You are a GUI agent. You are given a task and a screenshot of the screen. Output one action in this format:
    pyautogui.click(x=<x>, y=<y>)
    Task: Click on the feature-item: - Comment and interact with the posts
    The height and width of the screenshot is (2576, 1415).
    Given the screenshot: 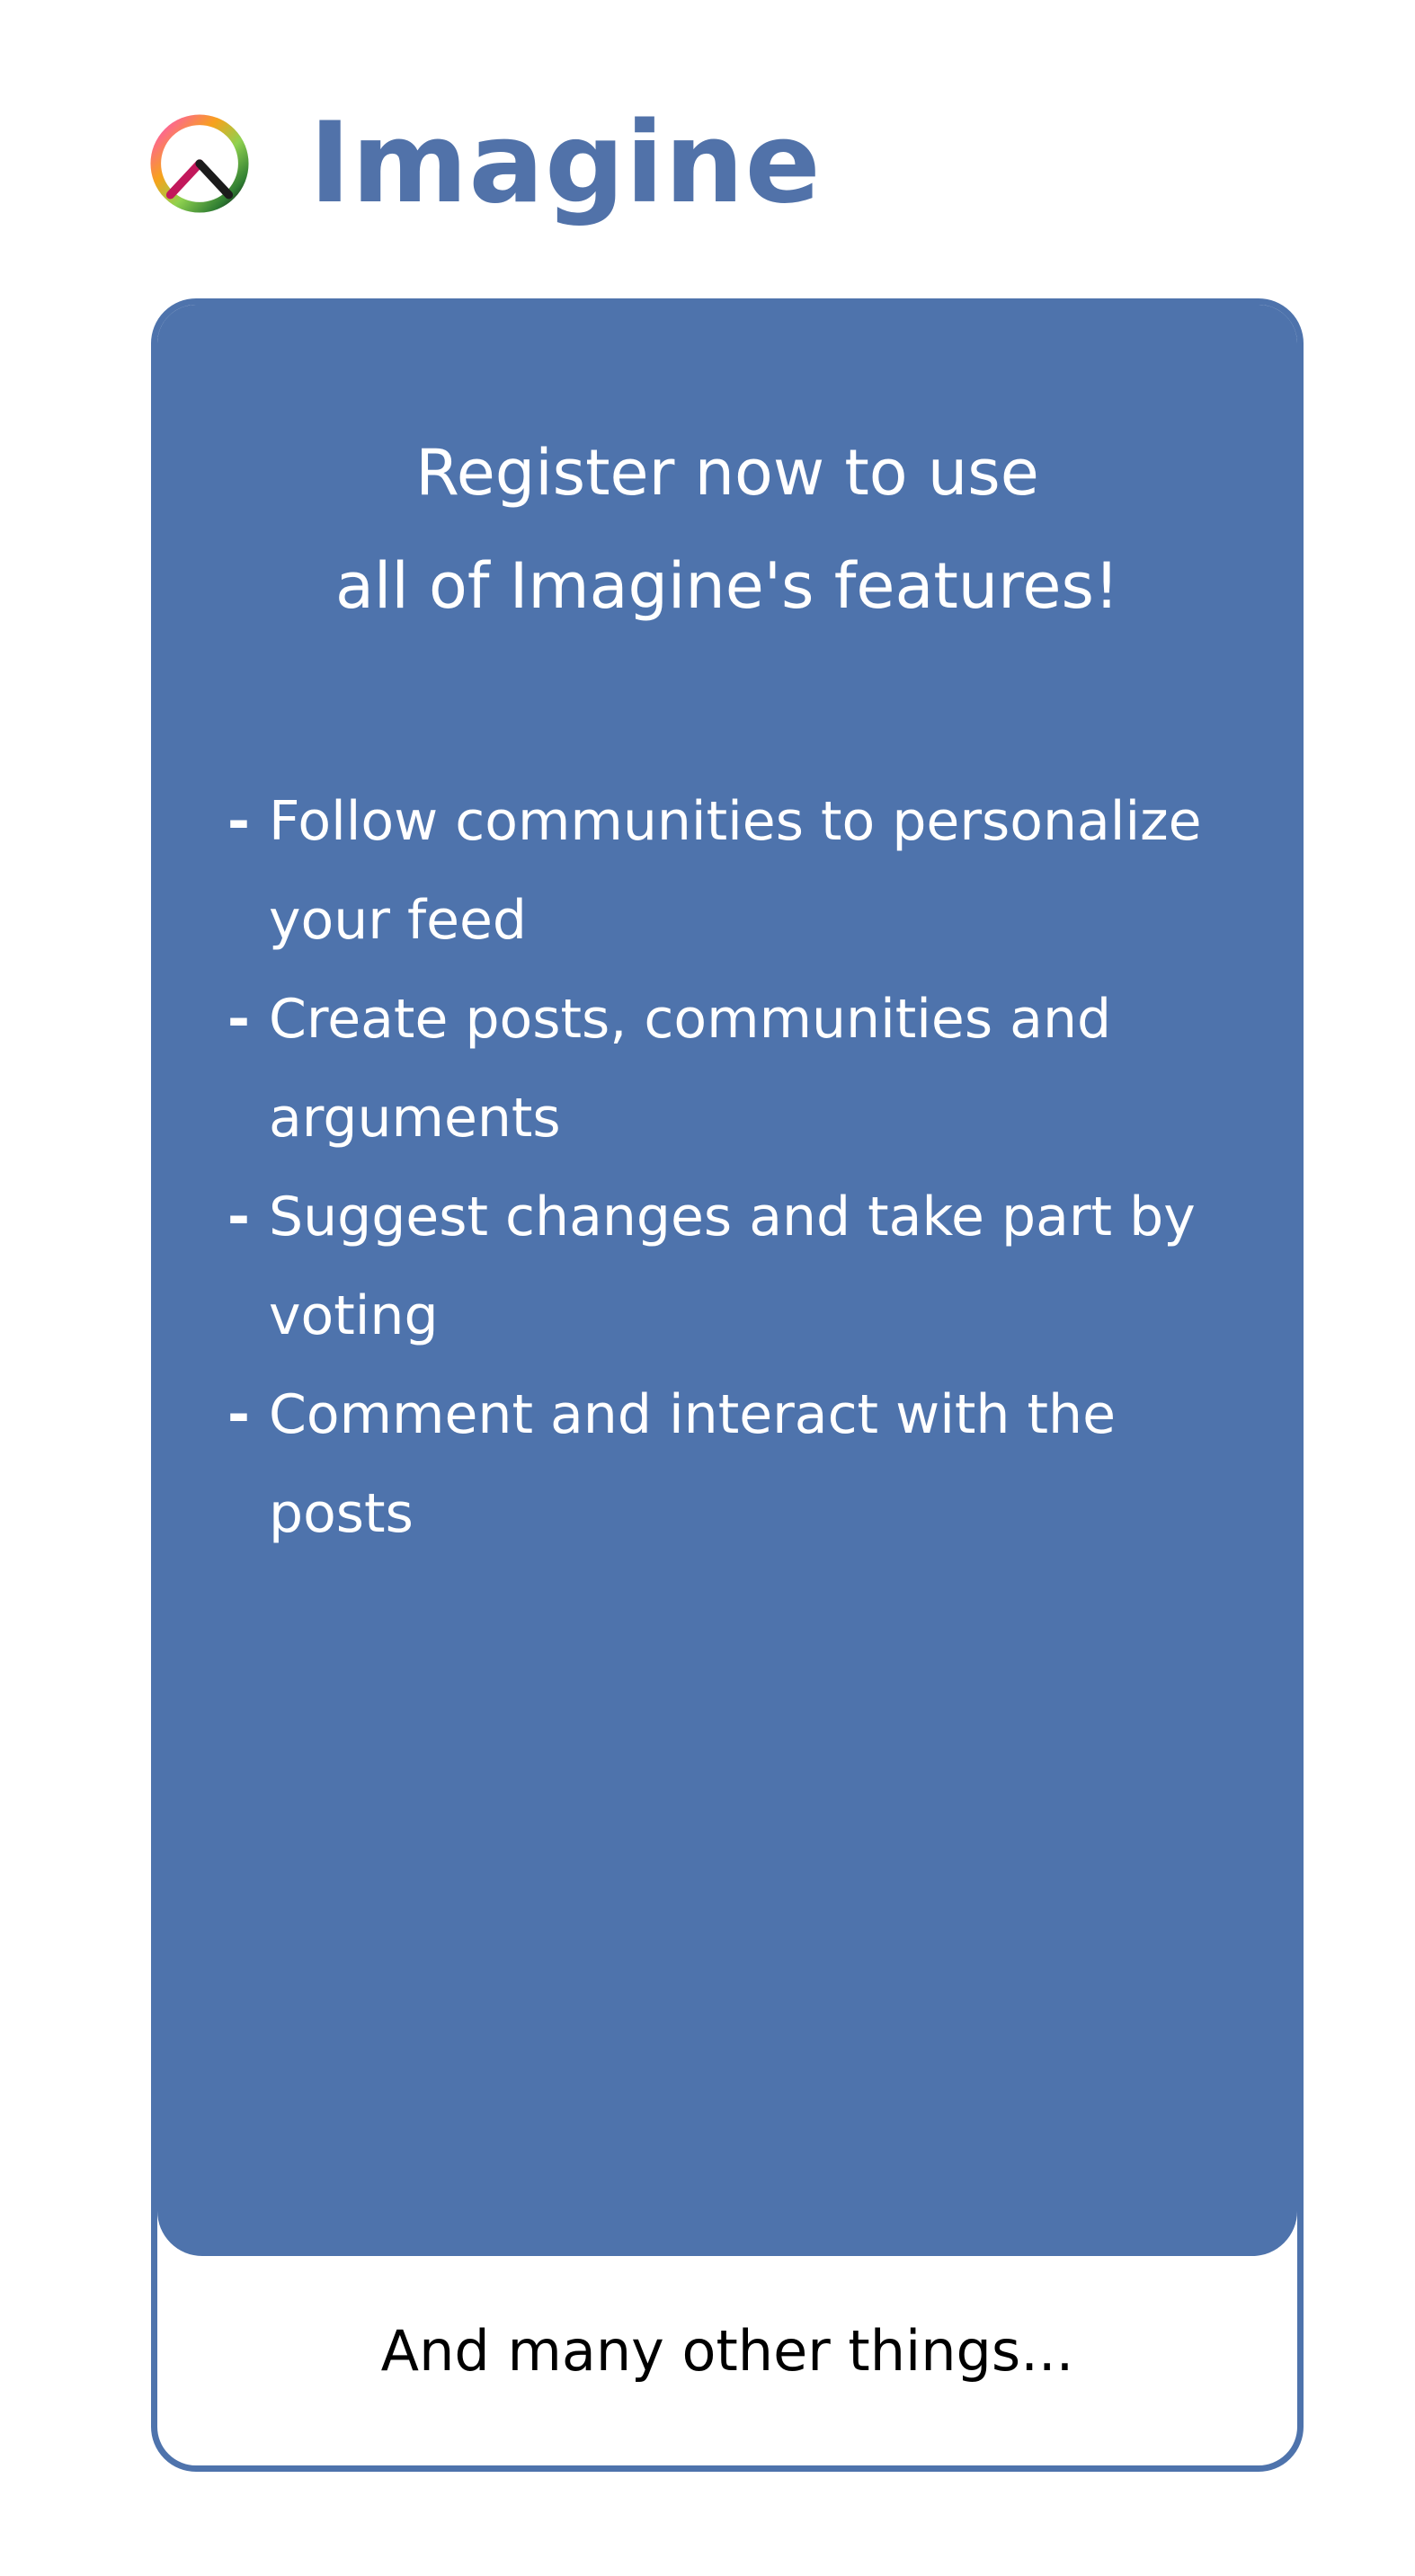 What is the action you would take?
    pyautogui.click(x=744, y=1464)
    